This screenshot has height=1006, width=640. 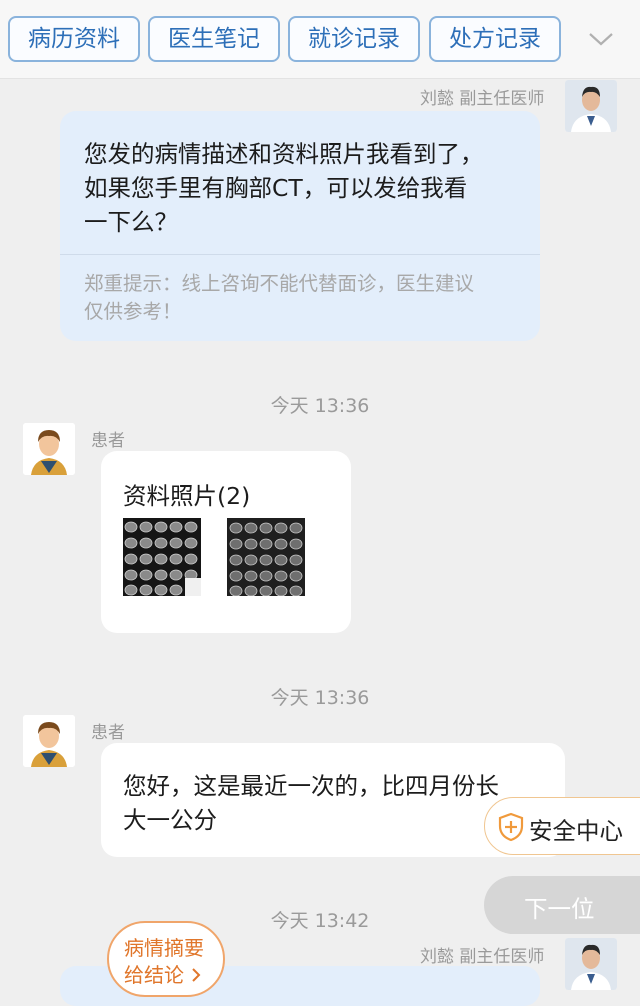 What do you see at coordinates (187, 496) in the screenshot?
I see `image-message-title: 资料照片(2)` at bounding box center [187, 496].